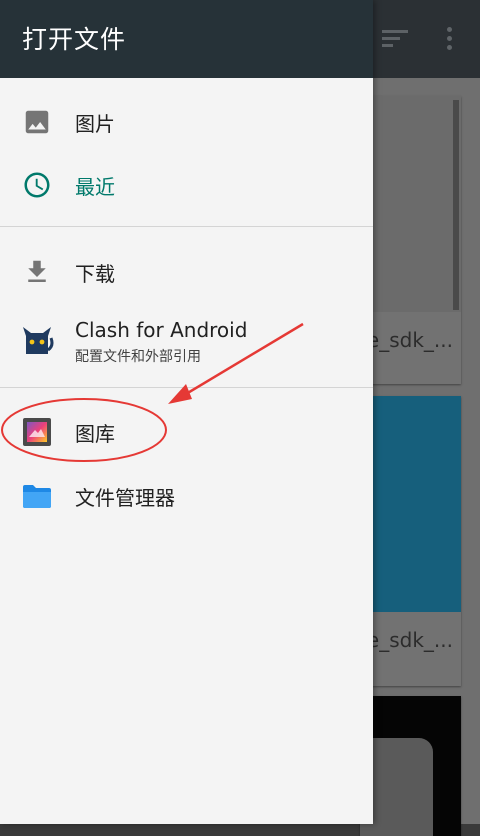 This screenshot has height=836, width=480. What do you see at coordinates (37, 341) in the screenshot?
I see `clash-cat-icon` at bounding box center [37, 341].